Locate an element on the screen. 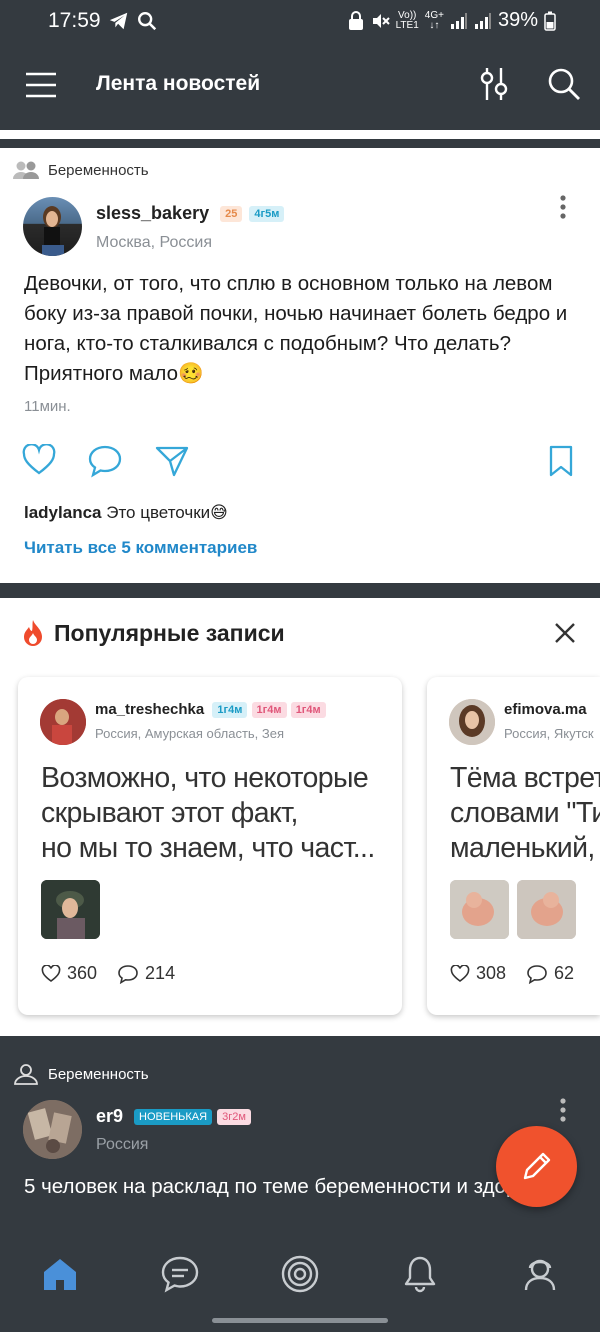  comment-preview: ladylanca Это цветочки😅 is located at coordinates (126, 513).